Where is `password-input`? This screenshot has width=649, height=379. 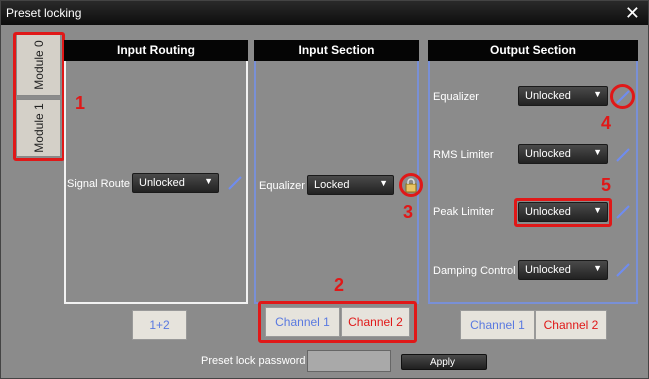
password-input is located at coordinates (349, 361).